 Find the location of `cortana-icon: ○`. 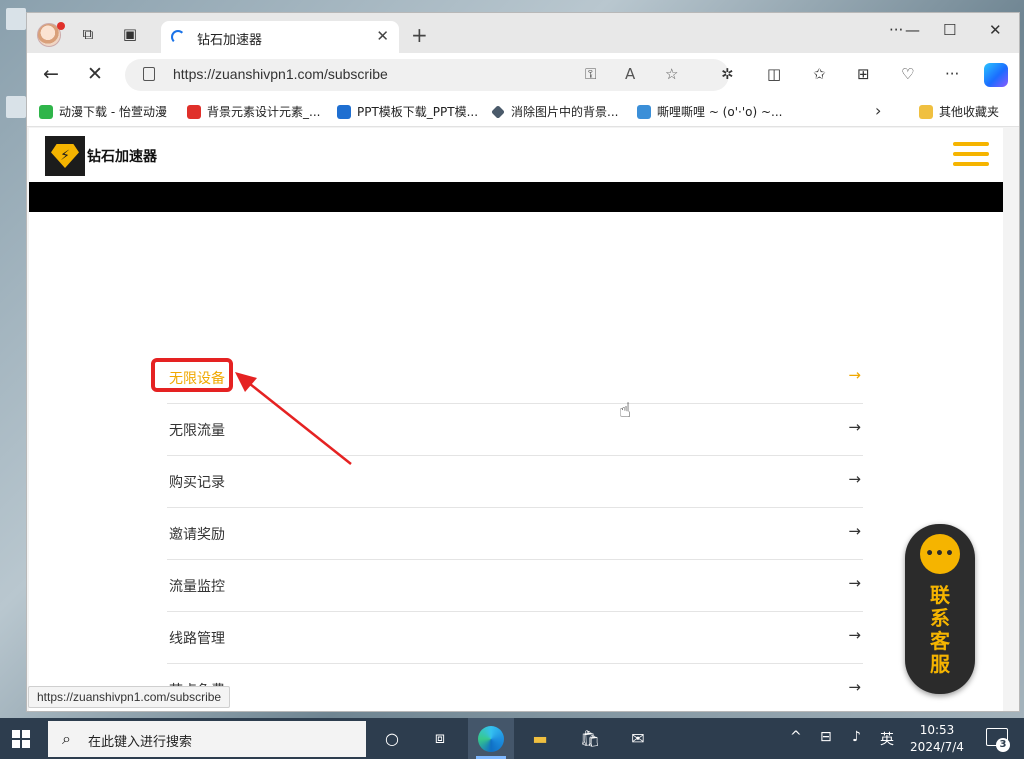

cortana-icon: ○ is located at coordinates (392, 738).